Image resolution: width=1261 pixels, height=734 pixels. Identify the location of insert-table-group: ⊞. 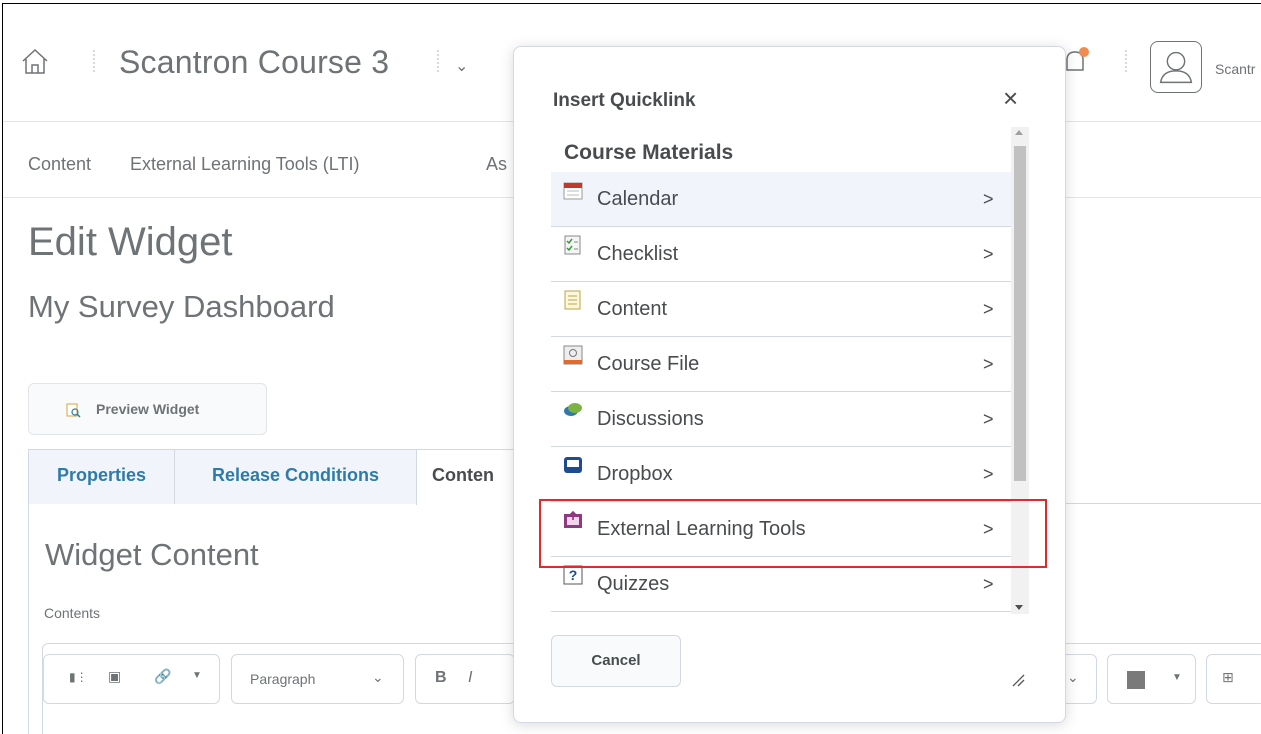
(1233, 679).